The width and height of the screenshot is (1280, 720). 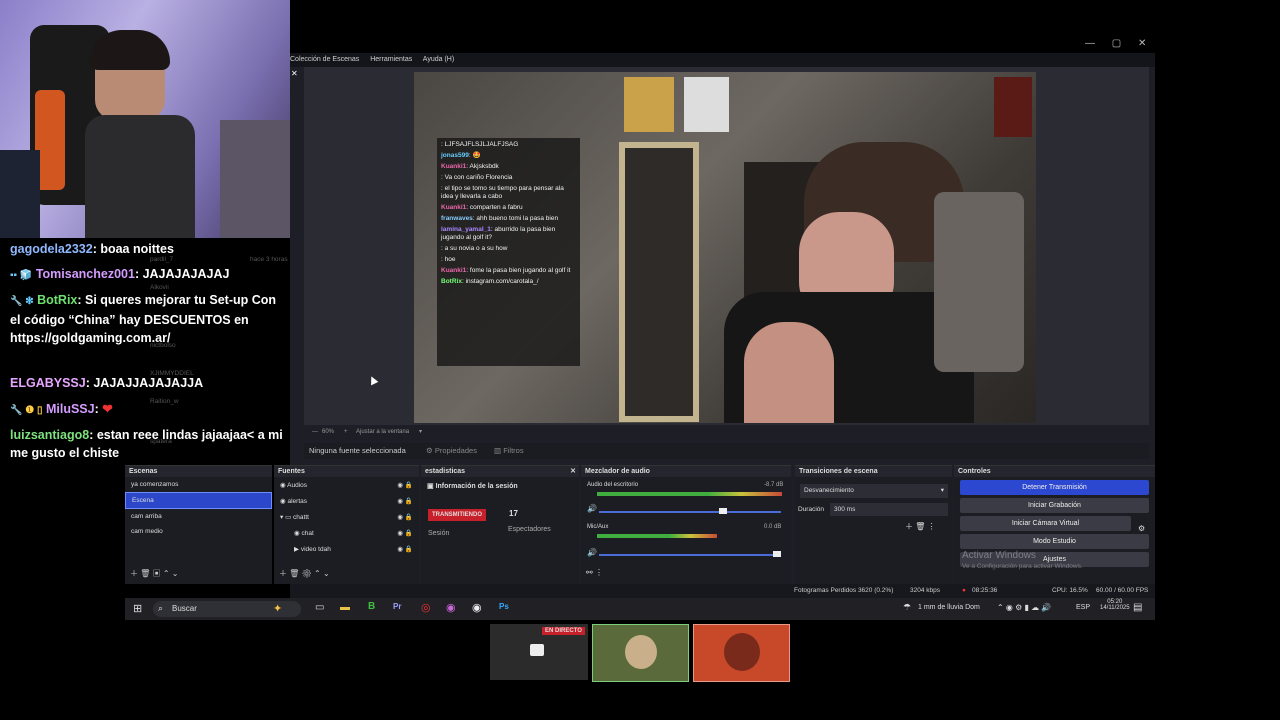 I want to click on filters-button: ▥ Filtros, so click(x=509, y=450).